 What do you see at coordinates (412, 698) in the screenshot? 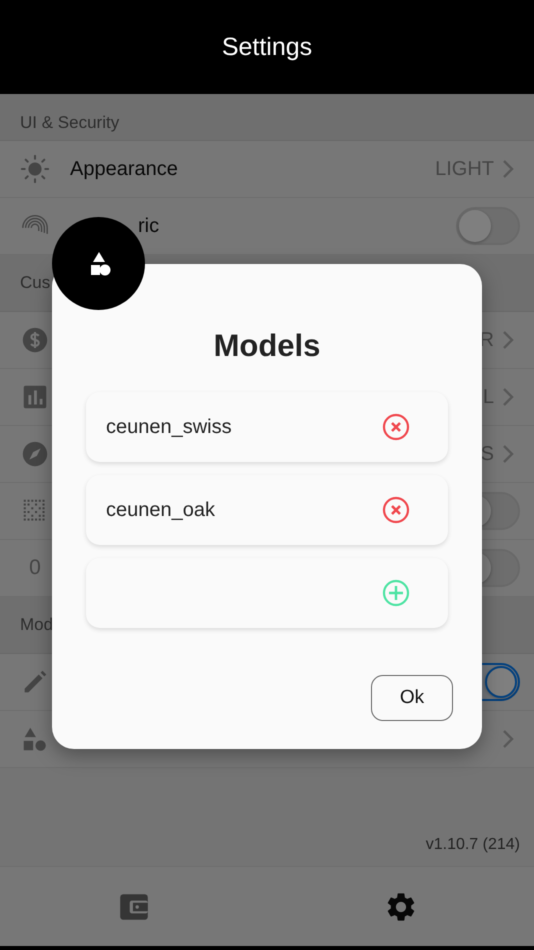
I see `ok-button: Ok` at bounding box center [412, 698].